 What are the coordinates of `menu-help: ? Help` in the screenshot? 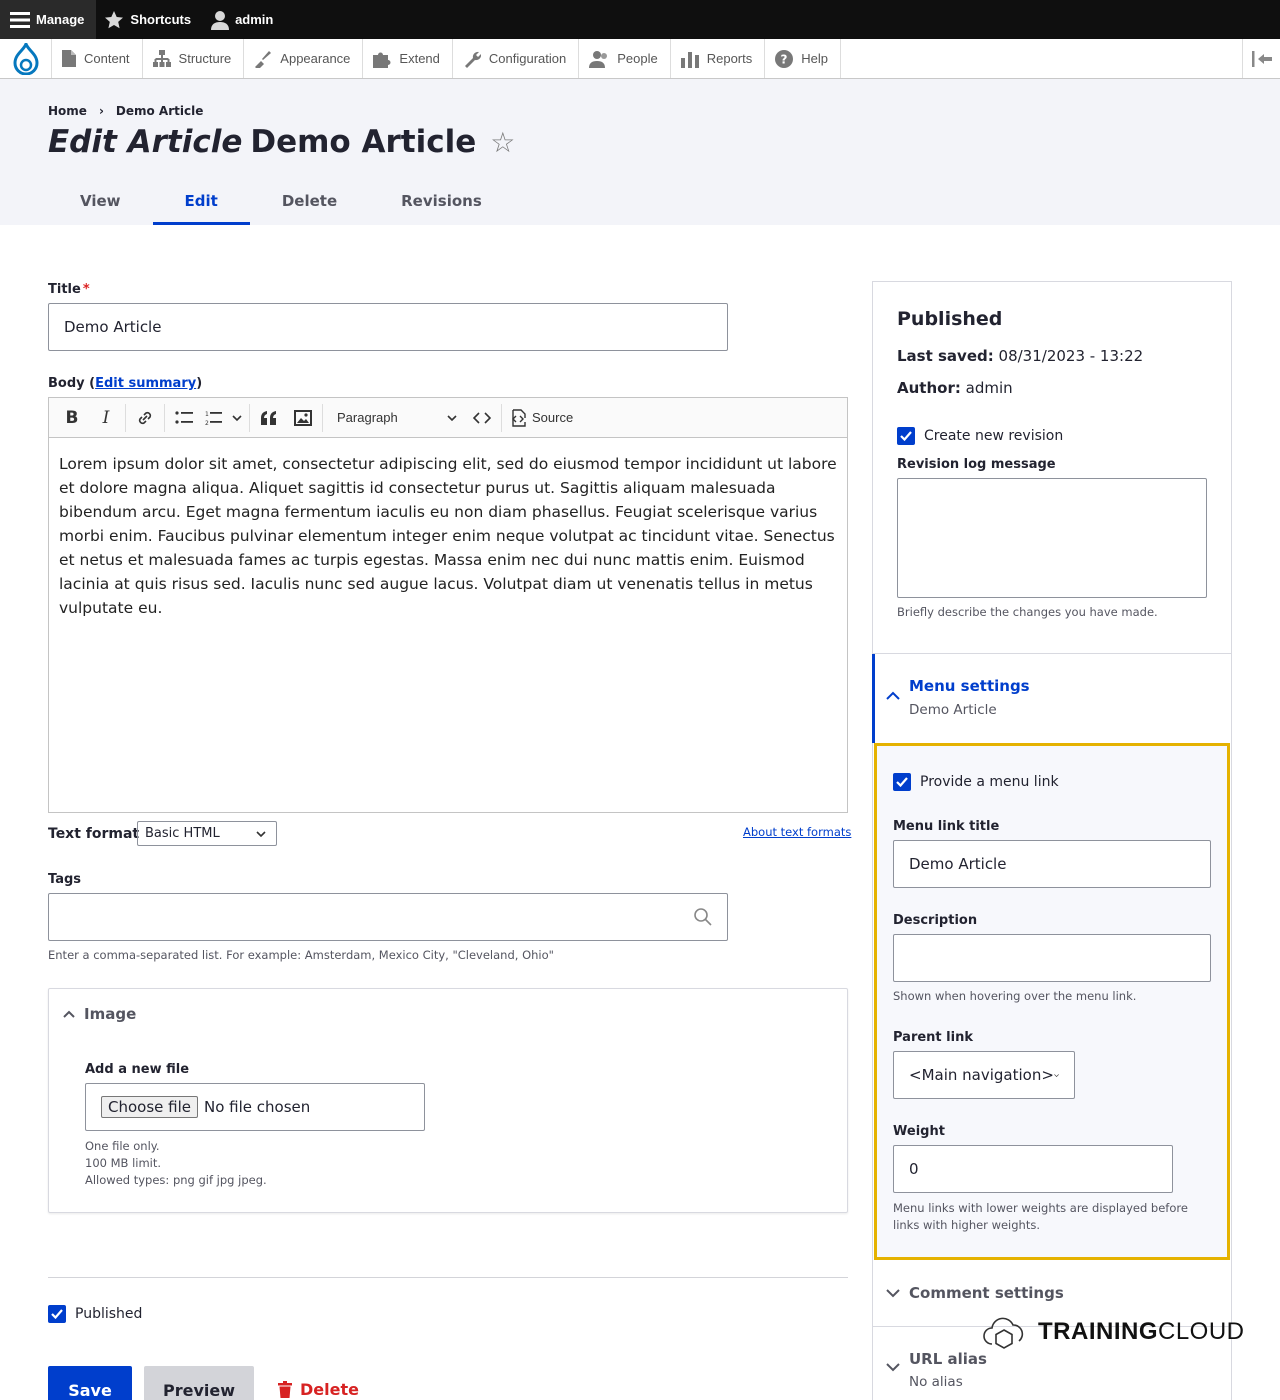 It's located at (803, 58).